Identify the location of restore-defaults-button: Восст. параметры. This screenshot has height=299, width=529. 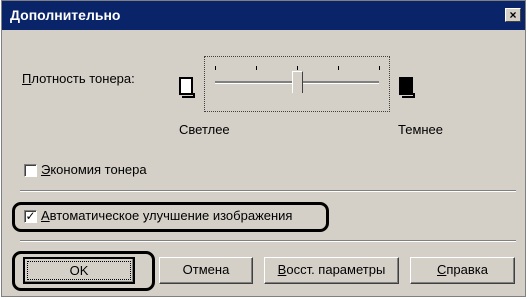
(331, 270).